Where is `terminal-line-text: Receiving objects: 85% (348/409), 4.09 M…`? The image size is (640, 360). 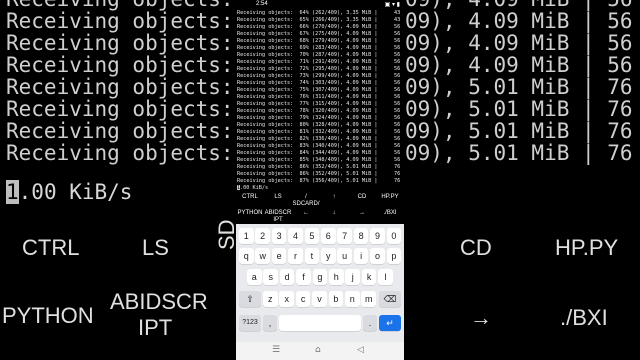
terminal-line-text: Receiving objects: 85% (348/409), 4.09 M… is located at coordinates (307, 160).